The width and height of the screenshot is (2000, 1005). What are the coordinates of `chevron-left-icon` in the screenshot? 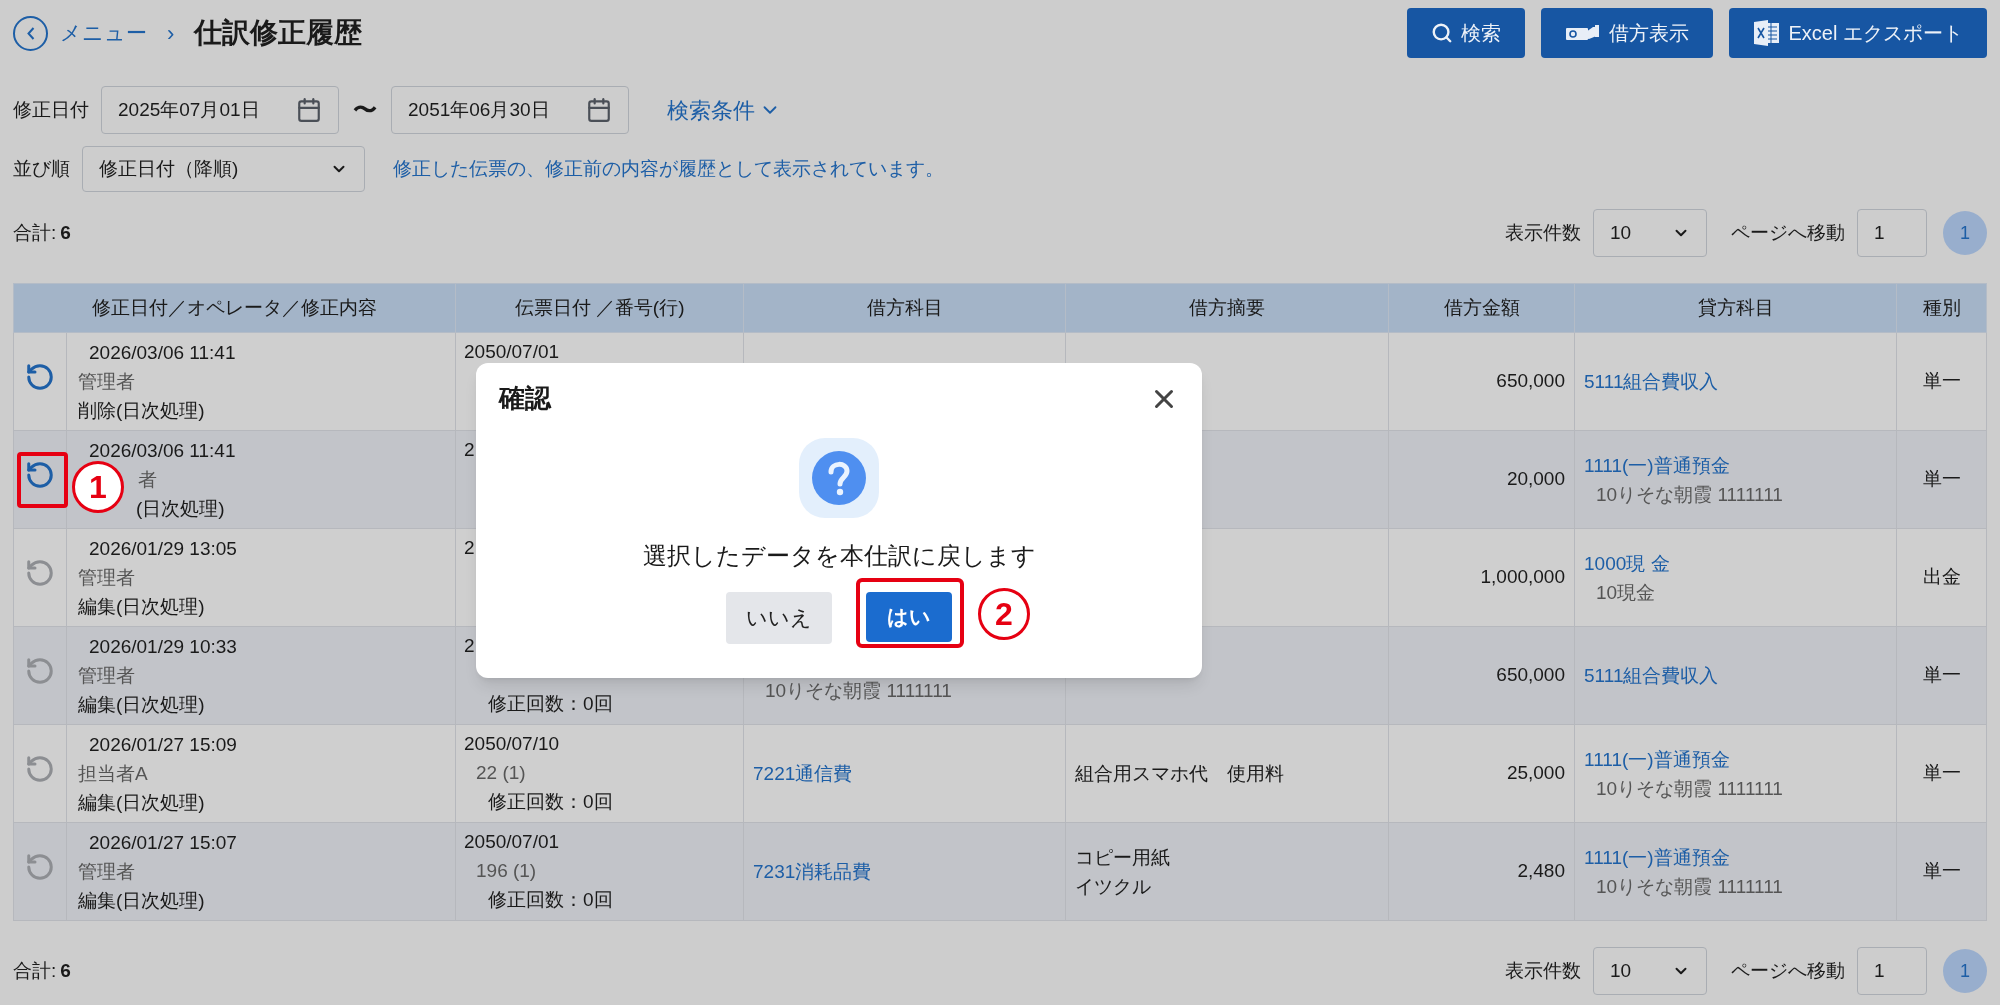 It's located at (30, 33).